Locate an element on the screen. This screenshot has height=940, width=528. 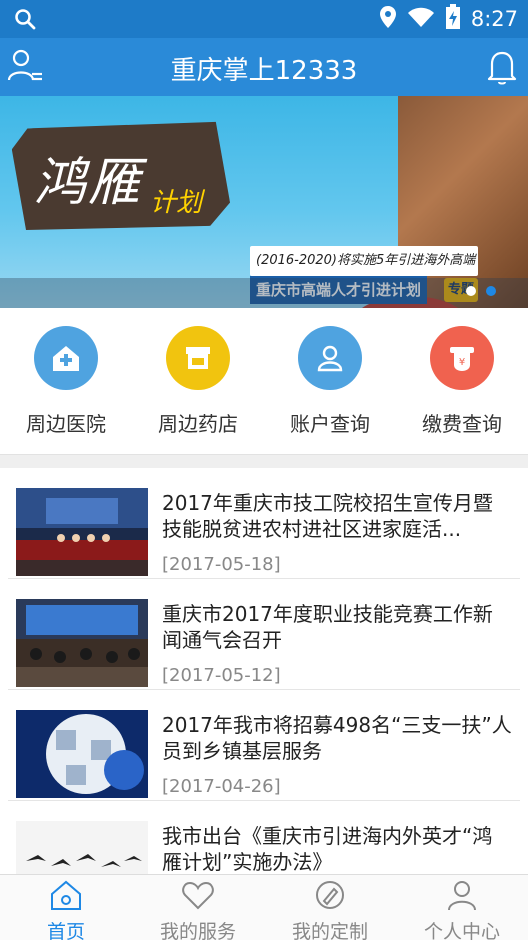
news-title: 2017年我市将招募498名“三支一扶”人员到乡镇基层服务 is located at coordinates (337, 738).